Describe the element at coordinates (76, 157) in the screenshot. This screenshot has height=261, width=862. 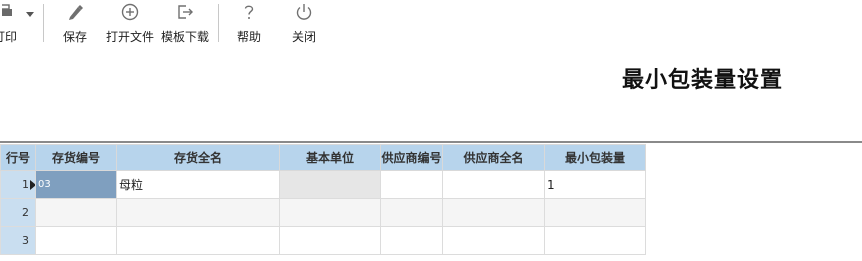
I see `column-header-item-code: 存货编号` at that location.